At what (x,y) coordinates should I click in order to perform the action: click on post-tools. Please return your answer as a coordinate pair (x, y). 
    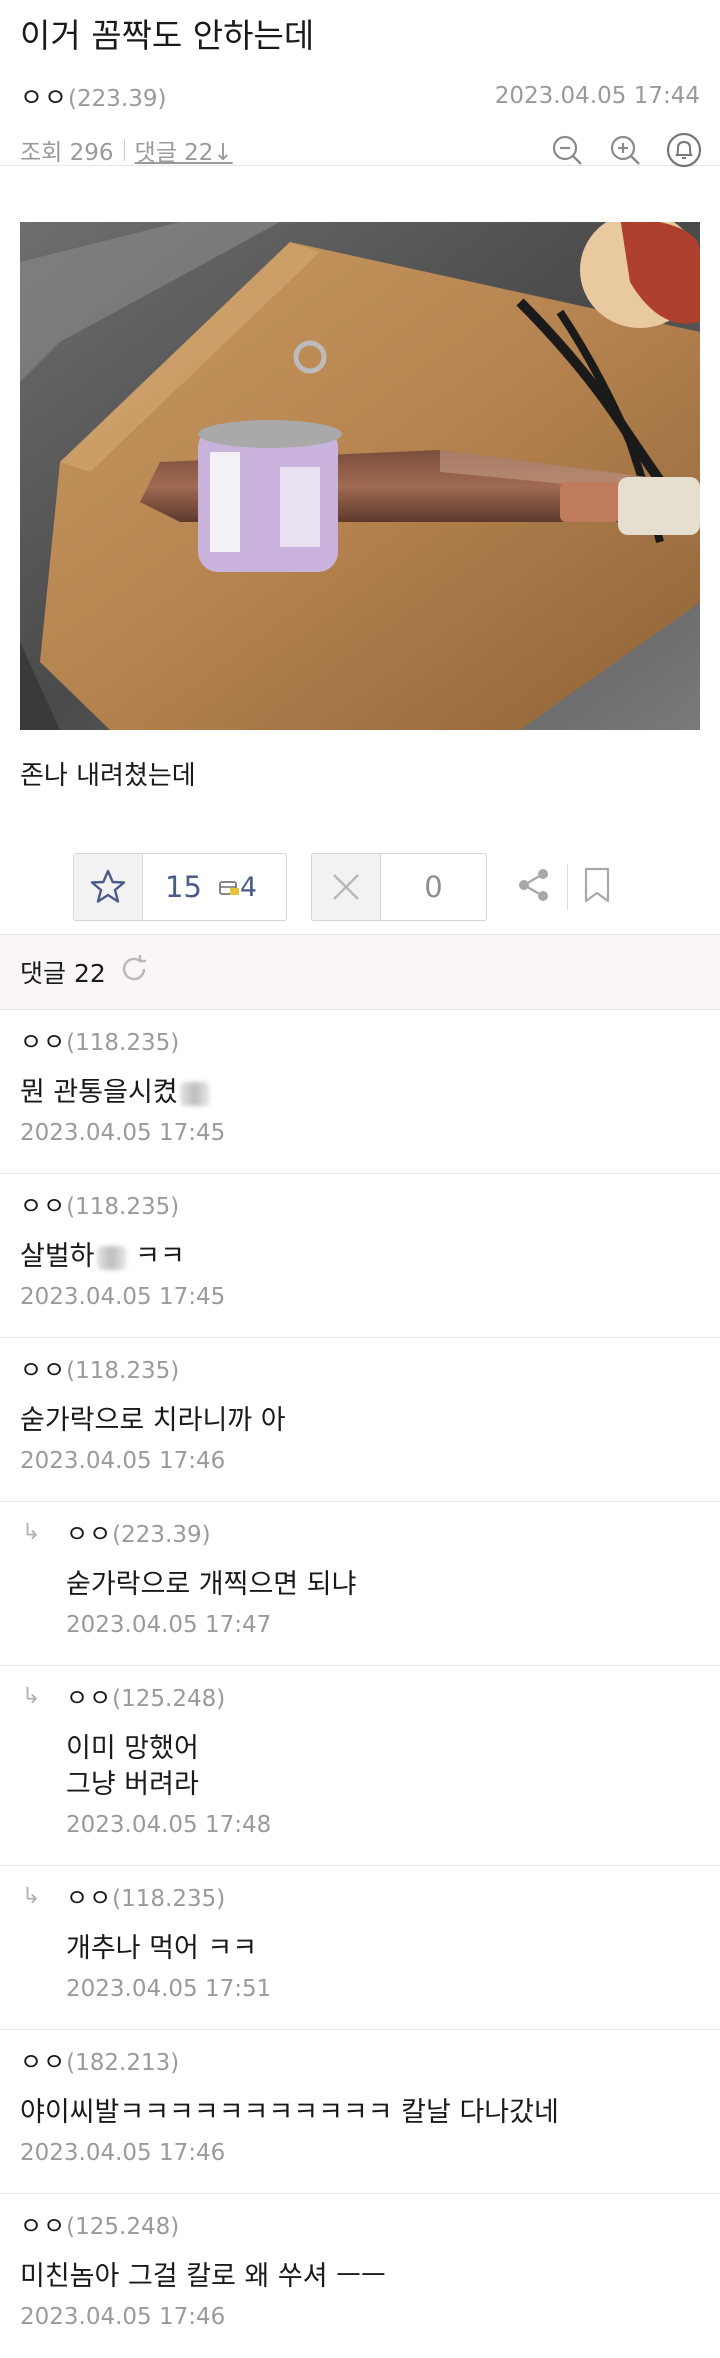
    Looking at the image, I should click on (626, 150).